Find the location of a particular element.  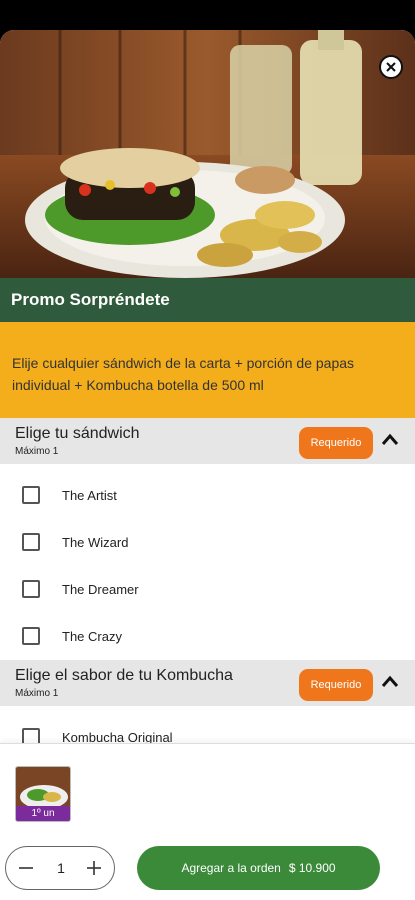

option-label: The Artist is located at coordinates (89, 495).